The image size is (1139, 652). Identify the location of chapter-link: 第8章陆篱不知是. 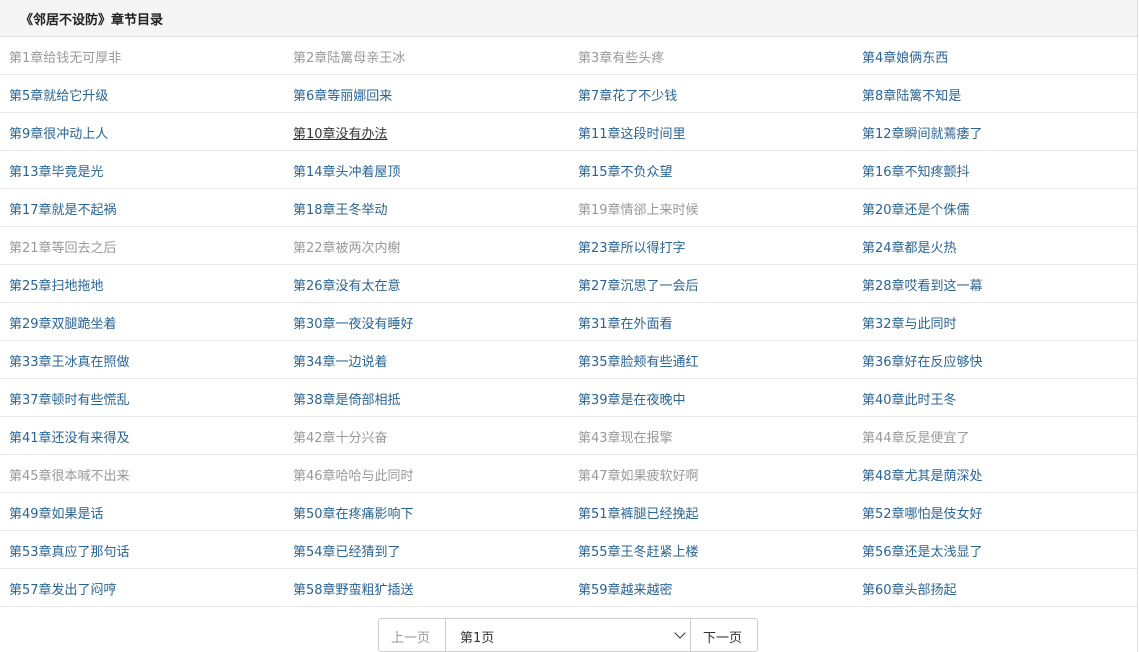
(911, 94).